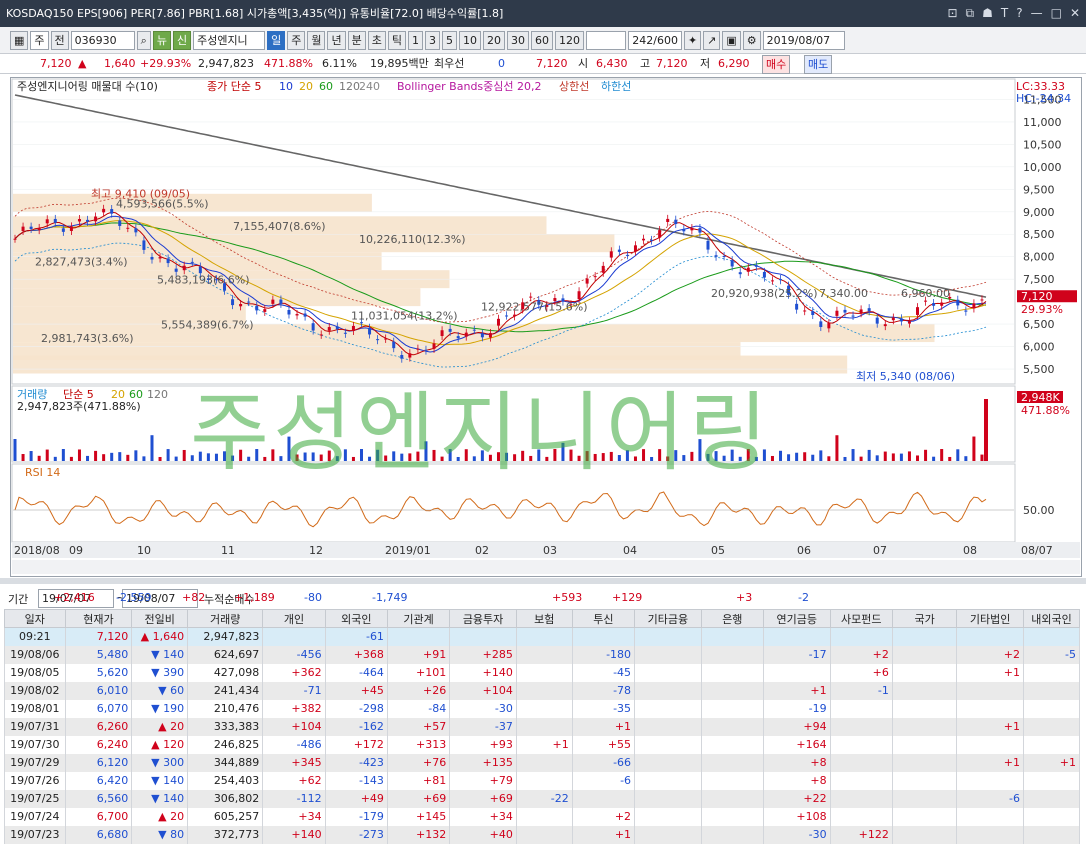 The image size is (1086, 846). What do you see at coordinates (35, 618) in the screenshot?
I see `column-header: 일자` at bounding box center [35, 618].